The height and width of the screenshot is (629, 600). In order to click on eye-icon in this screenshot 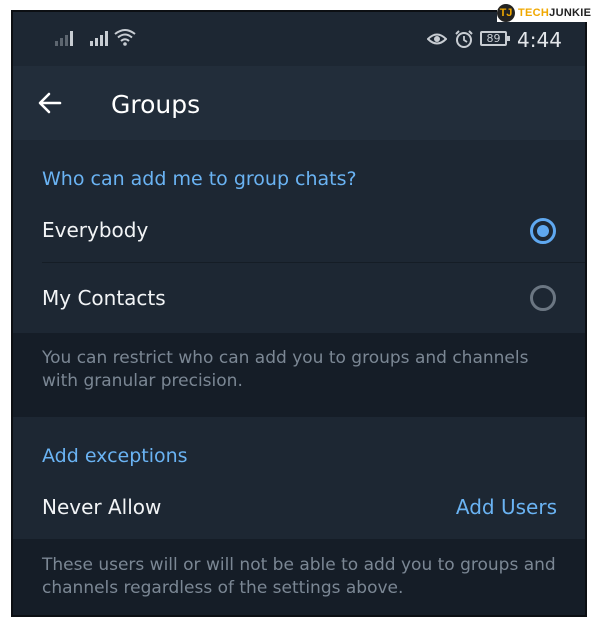, I will do `click(437, 39)`.